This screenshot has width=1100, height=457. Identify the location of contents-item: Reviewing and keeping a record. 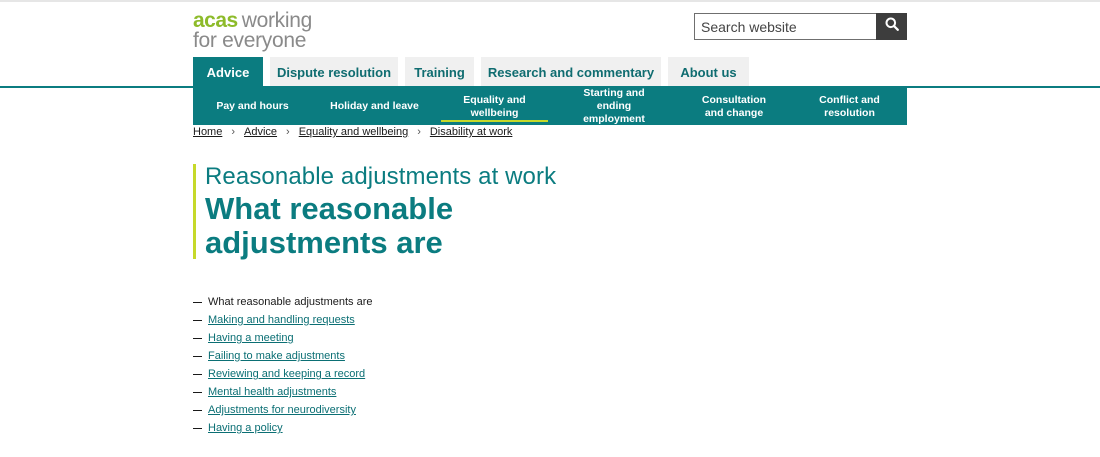
(282, 374).